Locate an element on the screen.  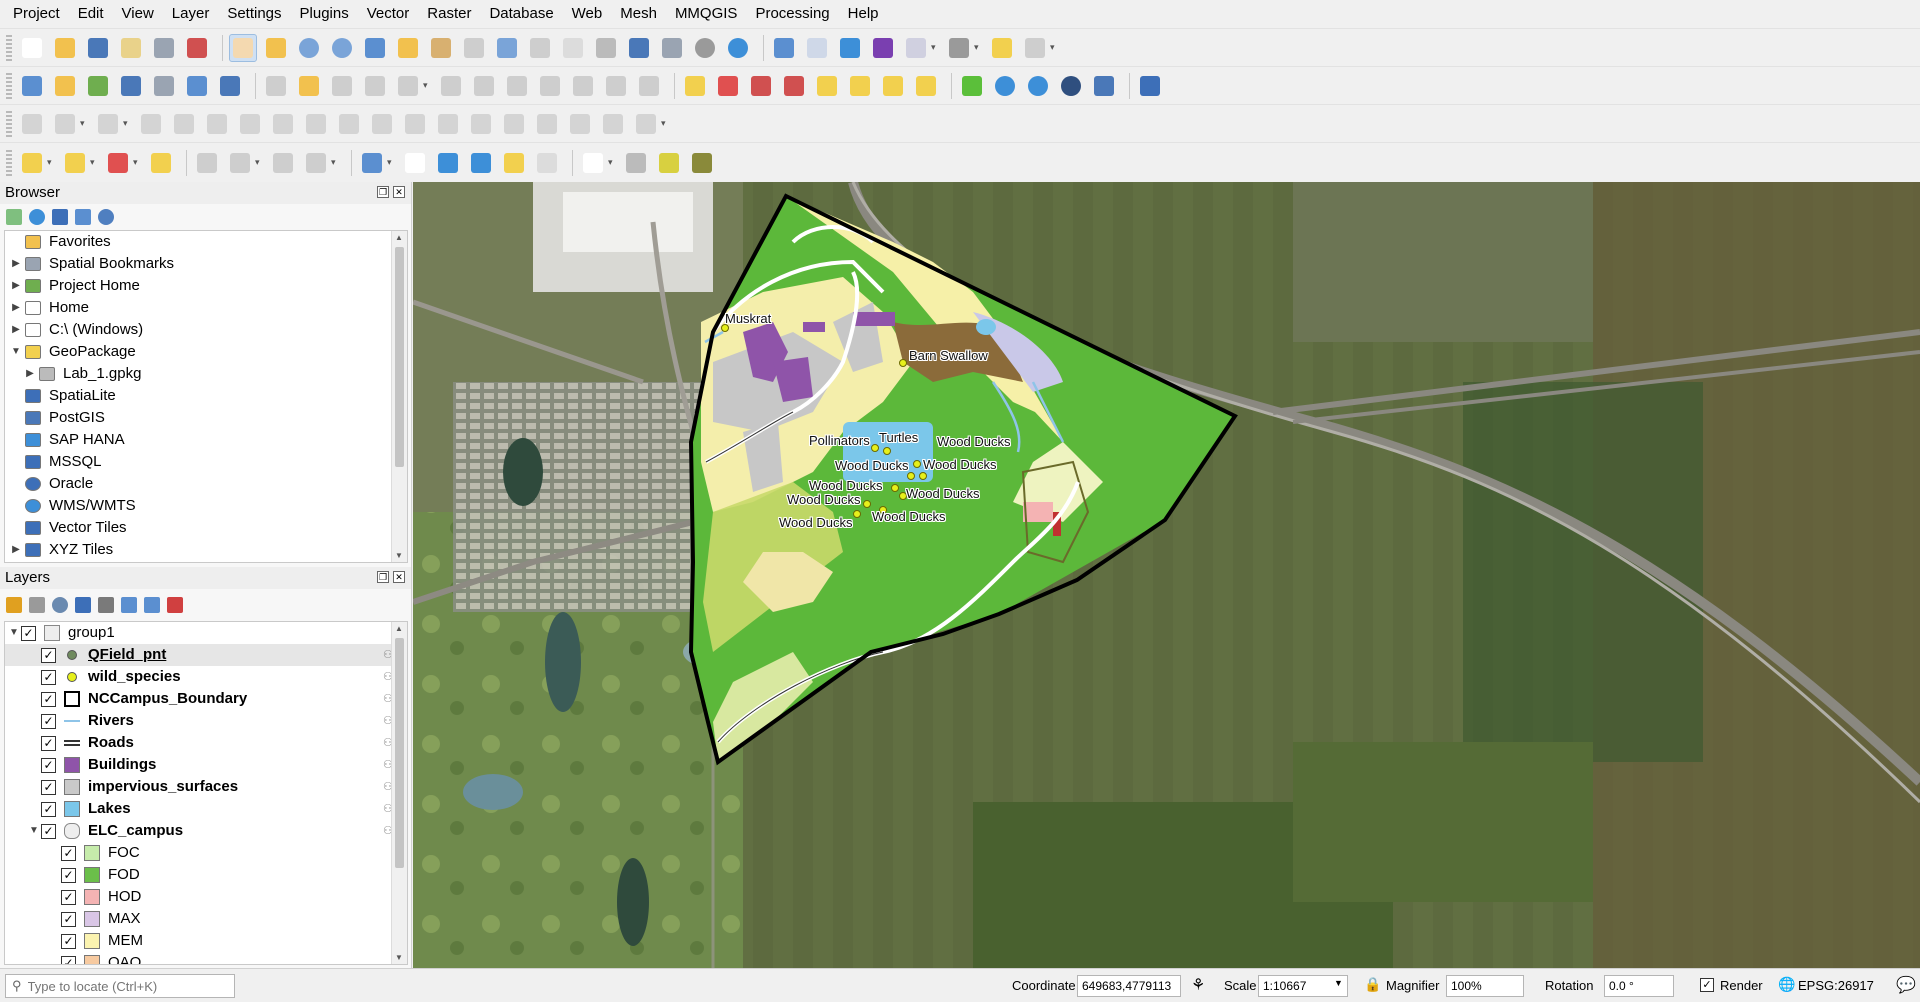
move-label-button is located at coordinates (860, 86).